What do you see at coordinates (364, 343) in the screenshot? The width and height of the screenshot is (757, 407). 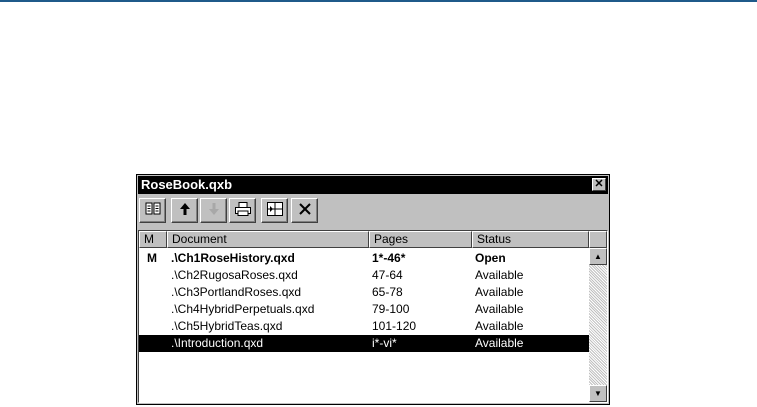 I see `table-row-selected: .\Introduction.qxd i*-vi* Available` at bounding box center [364, 343].